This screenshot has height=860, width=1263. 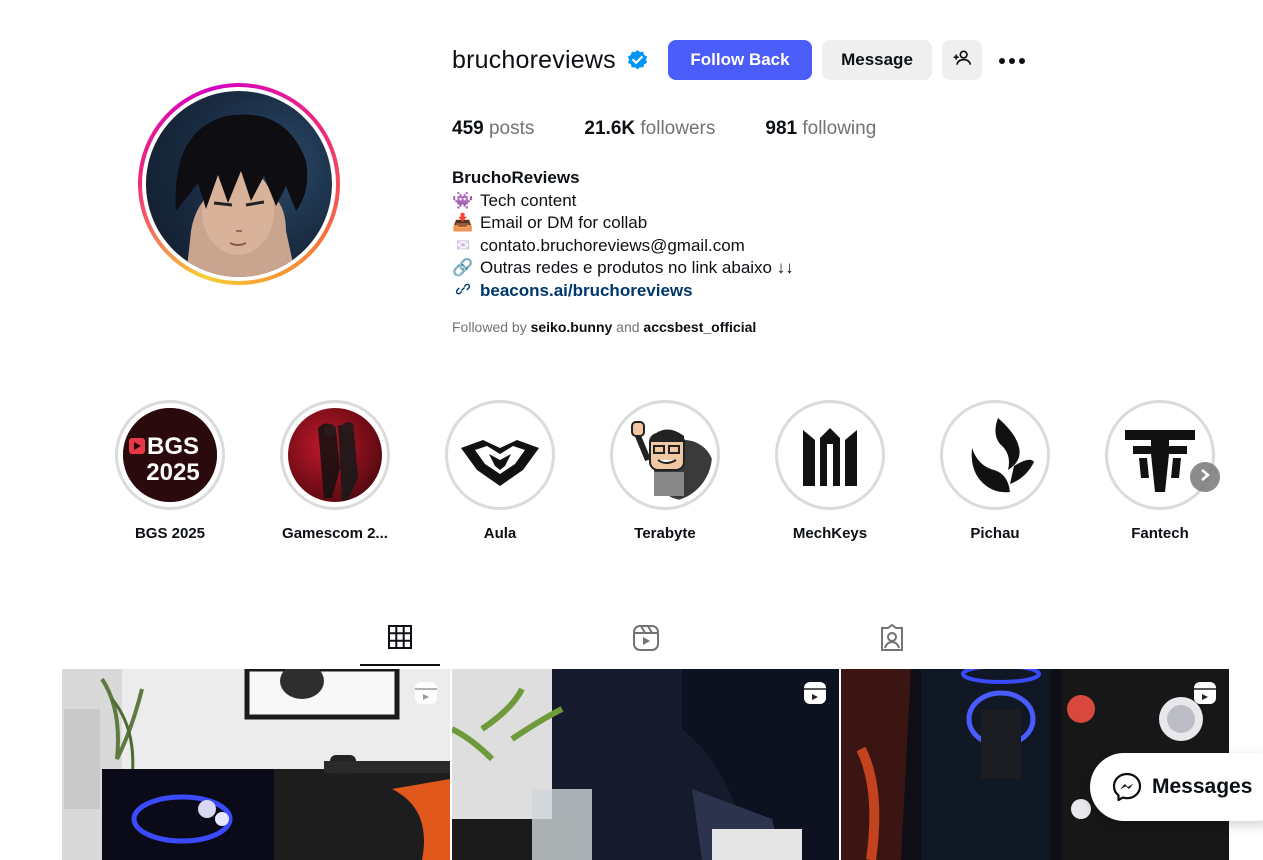 I want to click on add-person-icon, so click(x=962, y=60).